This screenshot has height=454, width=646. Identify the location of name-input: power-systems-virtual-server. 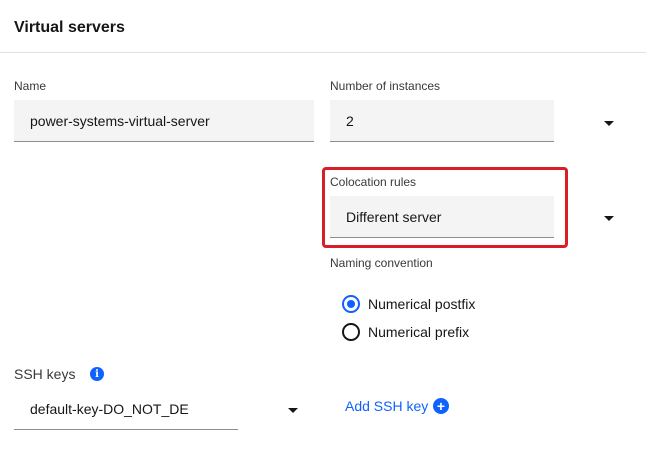
(164, 121).